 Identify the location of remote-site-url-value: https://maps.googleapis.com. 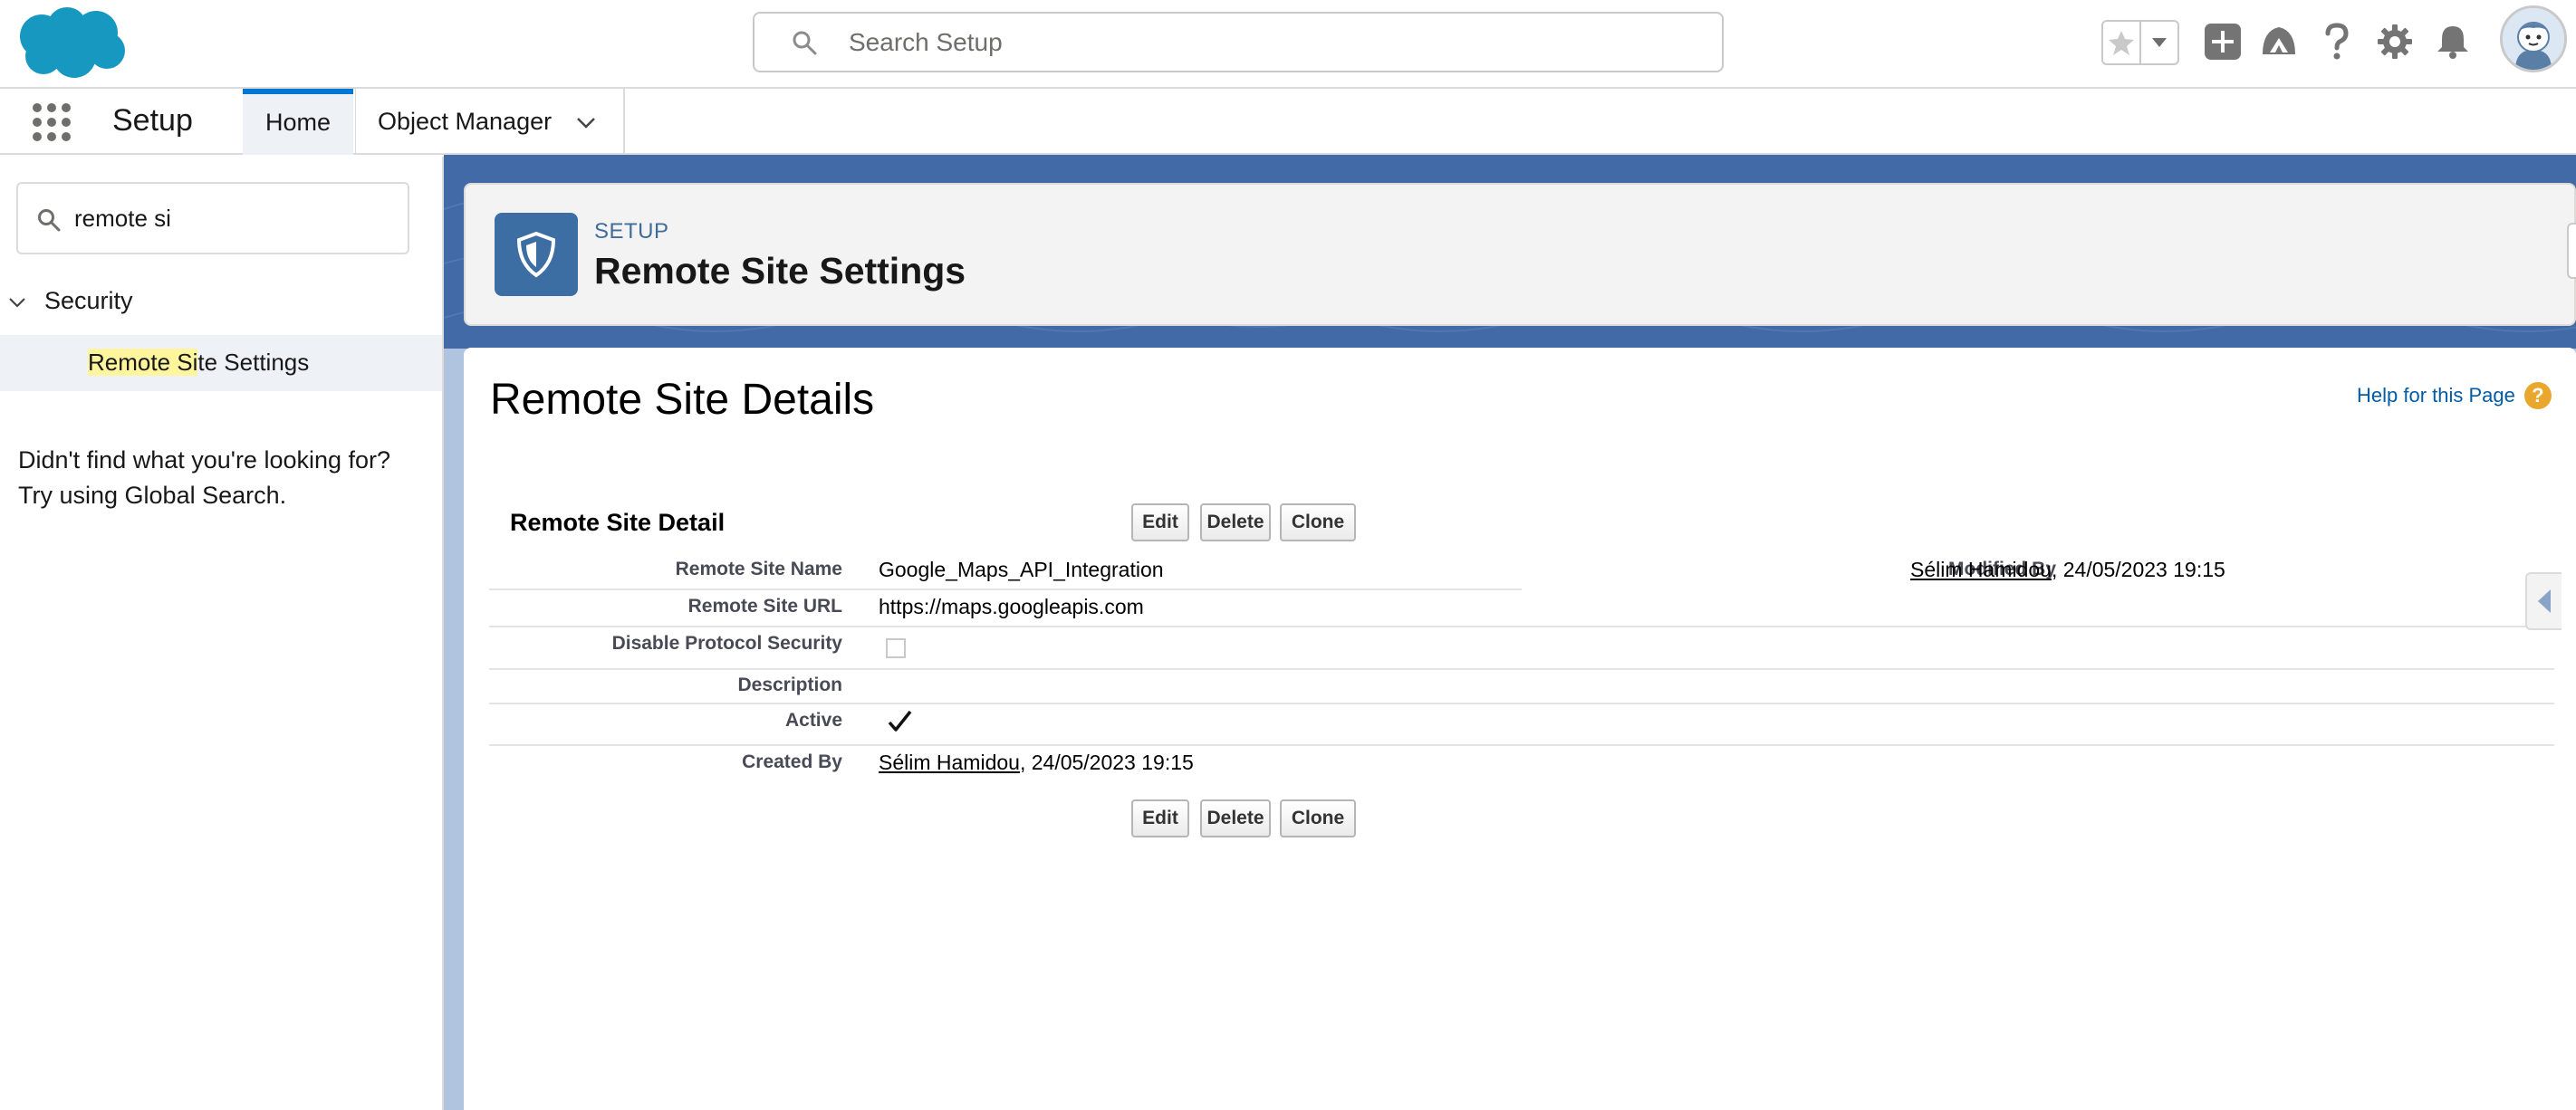
(1011, 606).